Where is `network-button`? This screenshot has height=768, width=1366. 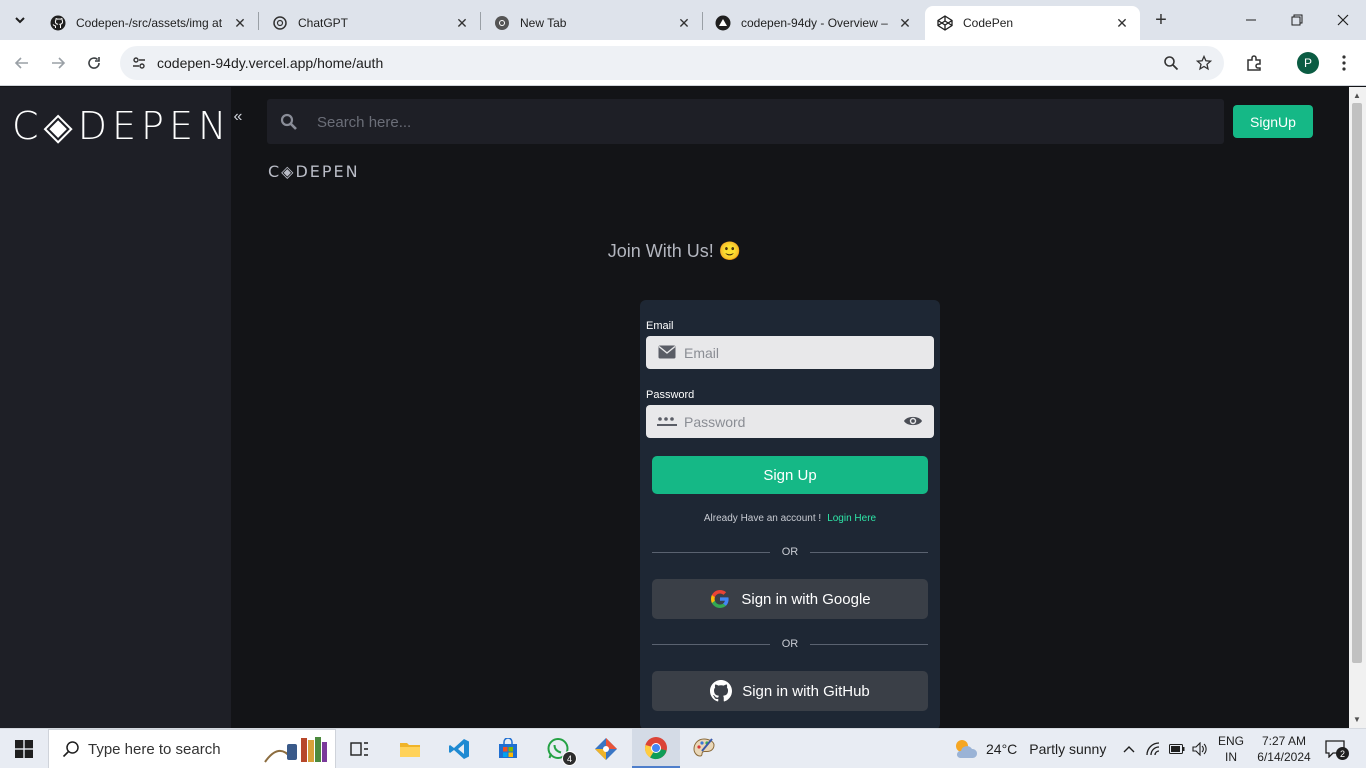 network-button is located at coordinates (1154, 748).